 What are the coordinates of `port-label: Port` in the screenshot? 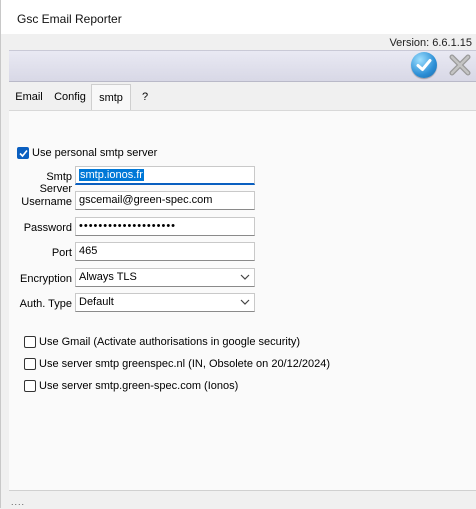 It's located at (61, 253).